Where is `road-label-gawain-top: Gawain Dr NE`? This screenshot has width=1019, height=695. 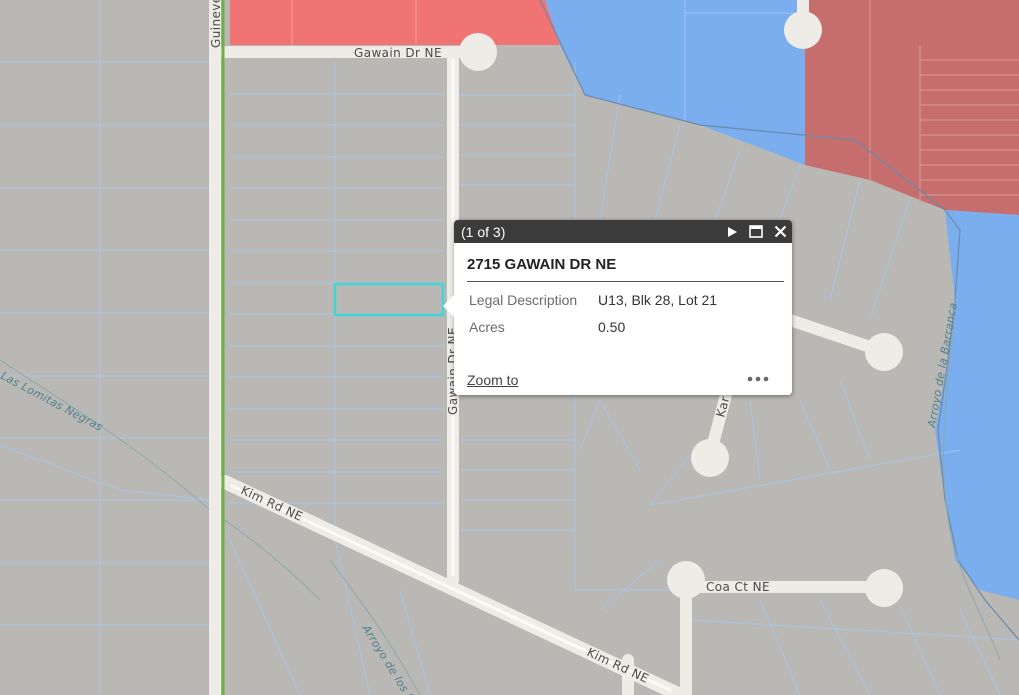 road-label-gawain-top: Gawain Dr NE is located at coordinates (398, 53).